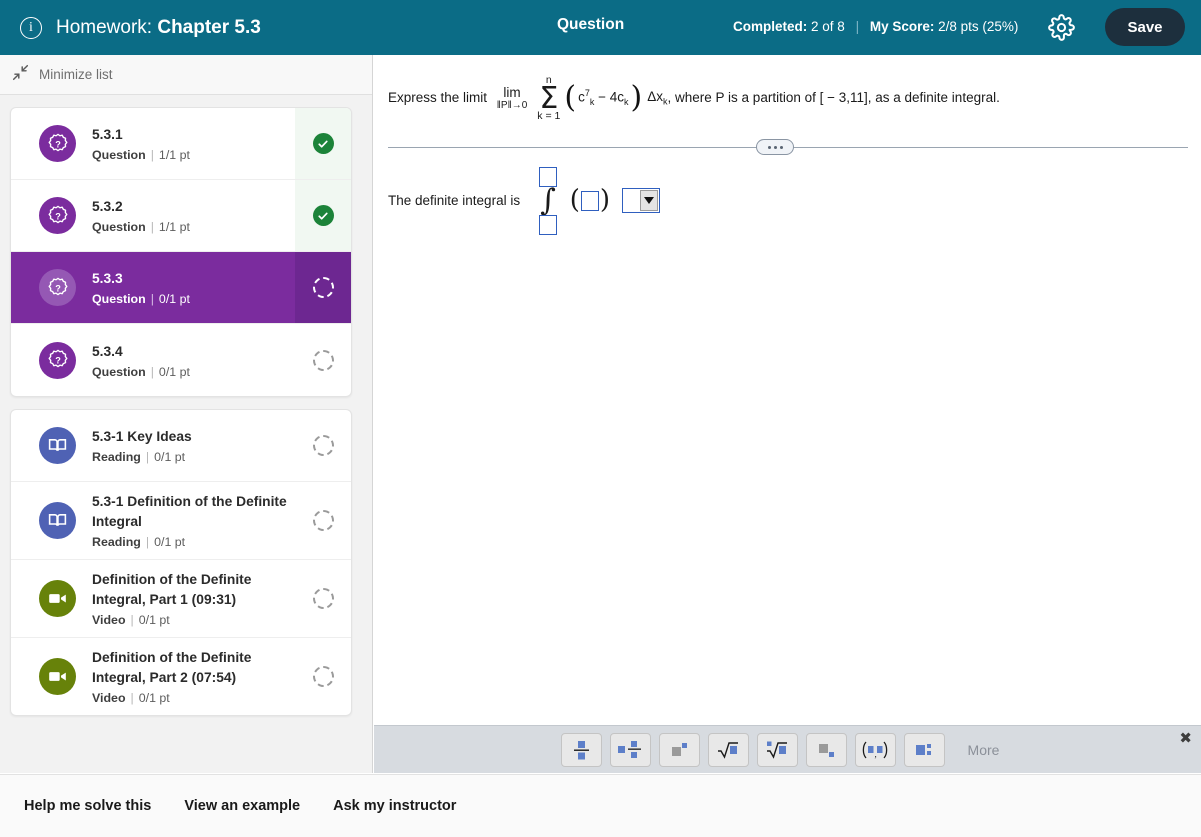  Describe the element at coordinates (592, 102) in the screenshot. I see `term-subscript: k` at that location.